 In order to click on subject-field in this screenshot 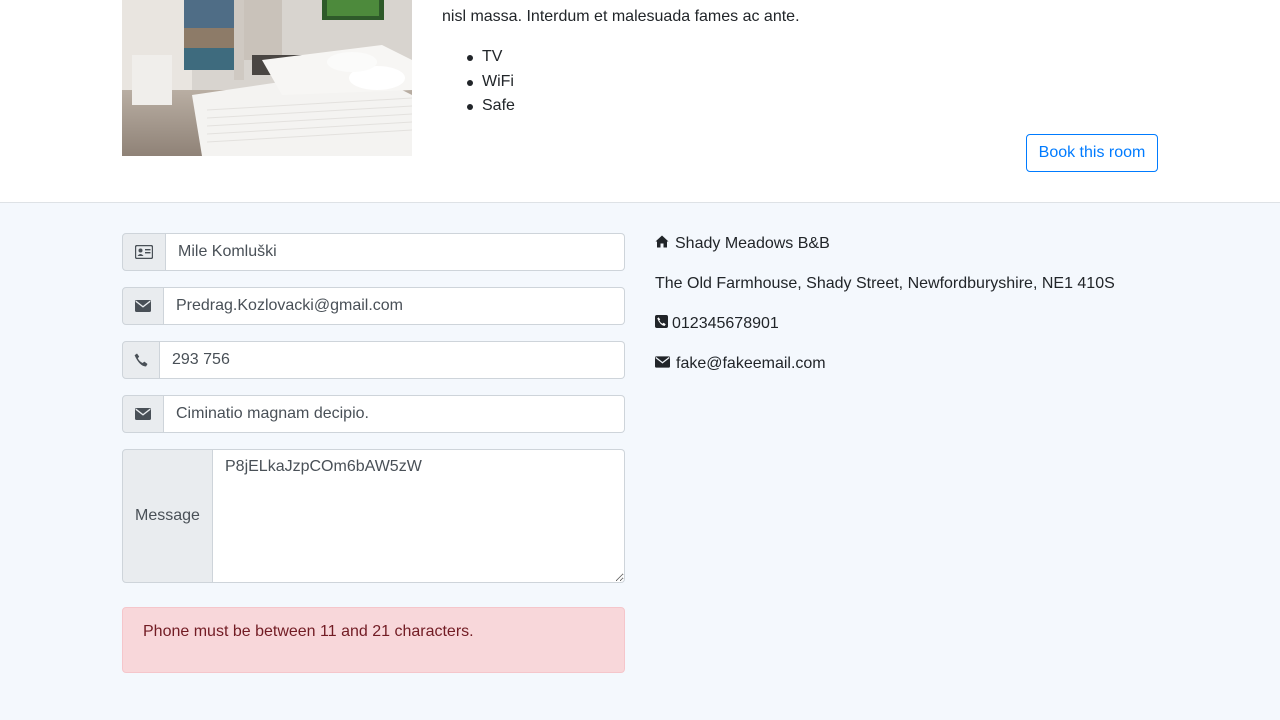, I will do `click(394, 414)`.